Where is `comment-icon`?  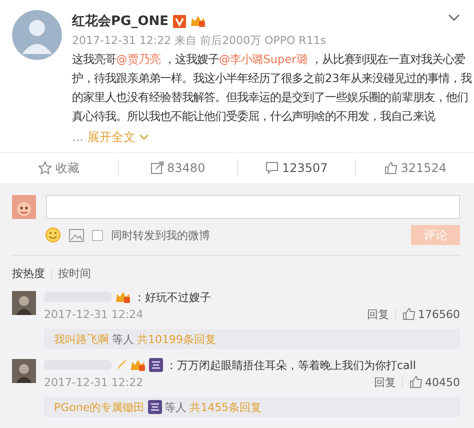
comment-icon is located at coordinates (271, 168).